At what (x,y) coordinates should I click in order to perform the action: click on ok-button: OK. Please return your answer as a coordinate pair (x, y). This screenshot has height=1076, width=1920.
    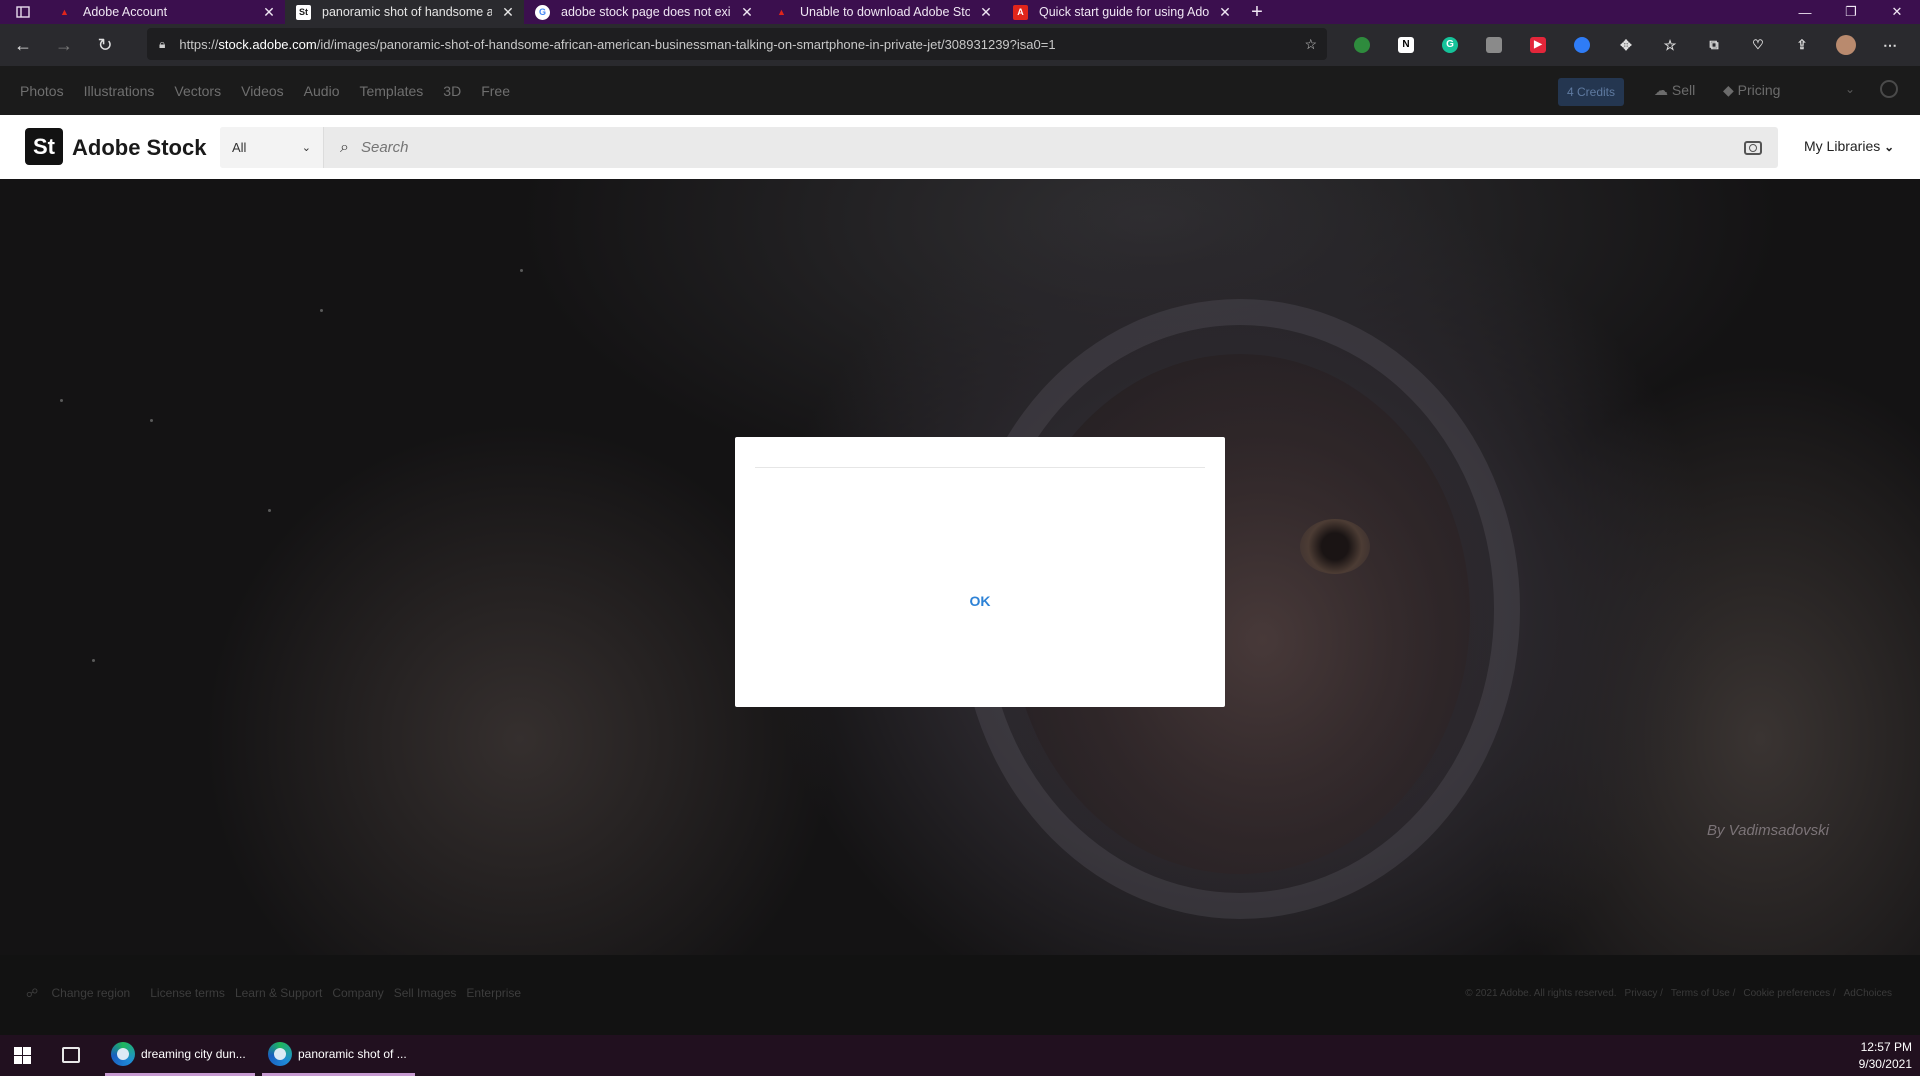
    Looking at the image, I should click on (980, 601).